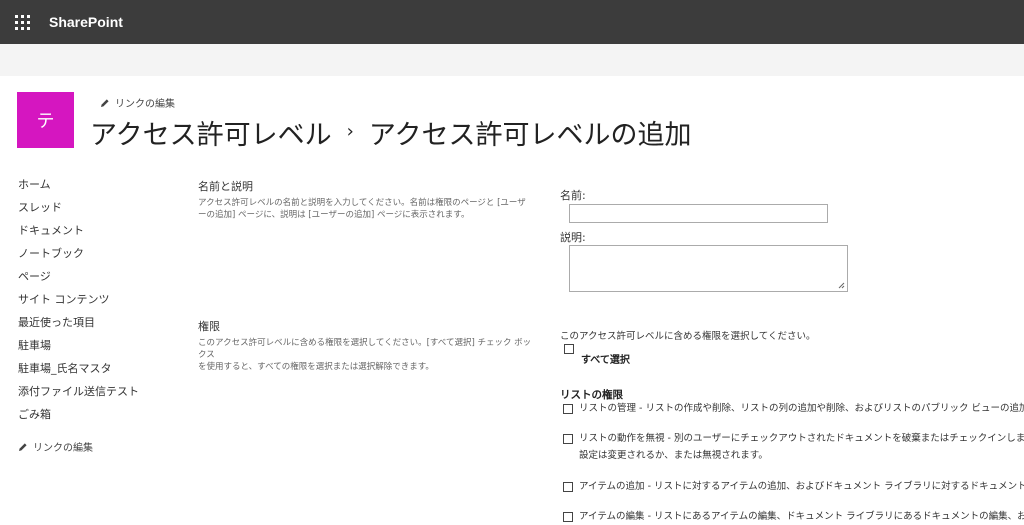  What do you see at coordinates (848, 438) in the screenshot?
I see `permission-description: 別のユーザーにチェックアウトされたドキュメントを破棄またはチェックインします。` at bounding box center [848, 438].